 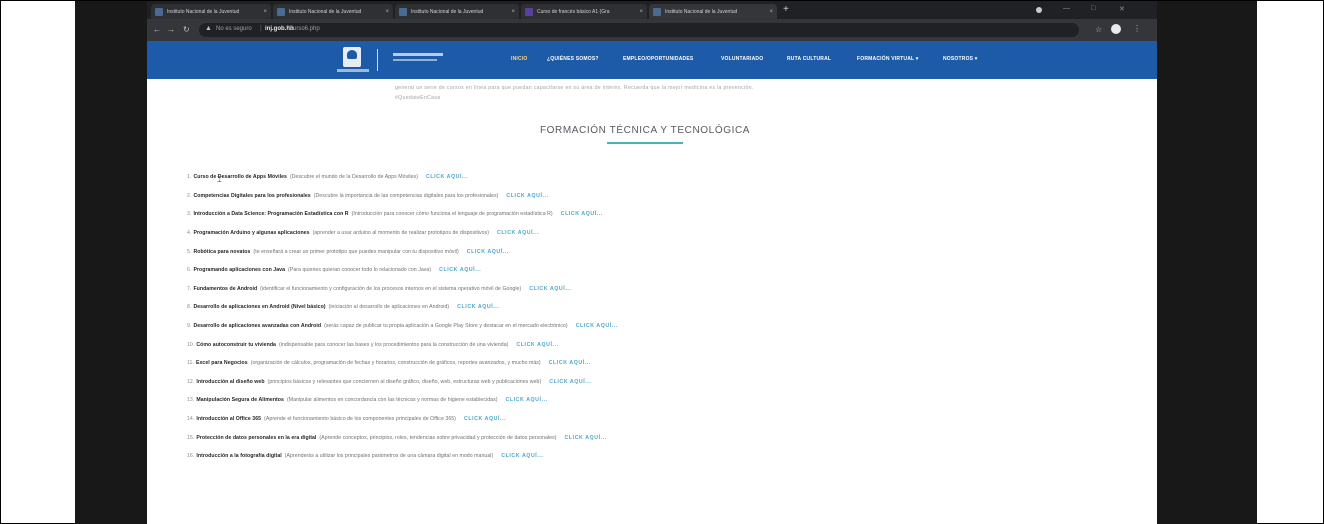 I want to click on browser-tab: Curso de francés básico A1 (Gra ×, so click(x=584, y=11).